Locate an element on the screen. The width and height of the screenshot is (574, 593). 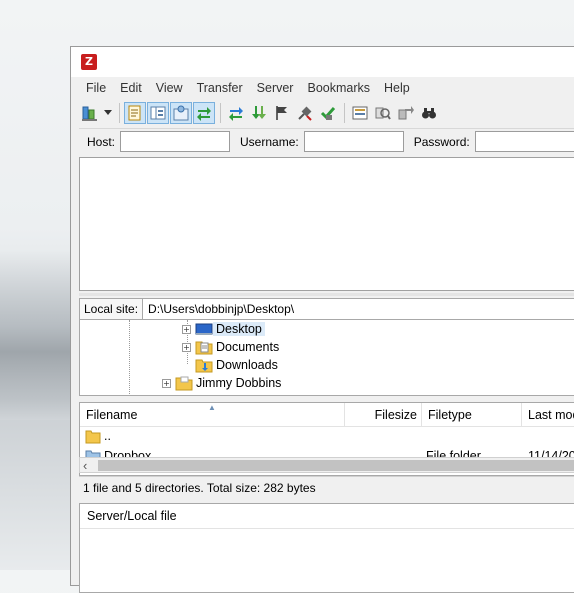
sync-browsing-icon is located at coordinates (406, 113).